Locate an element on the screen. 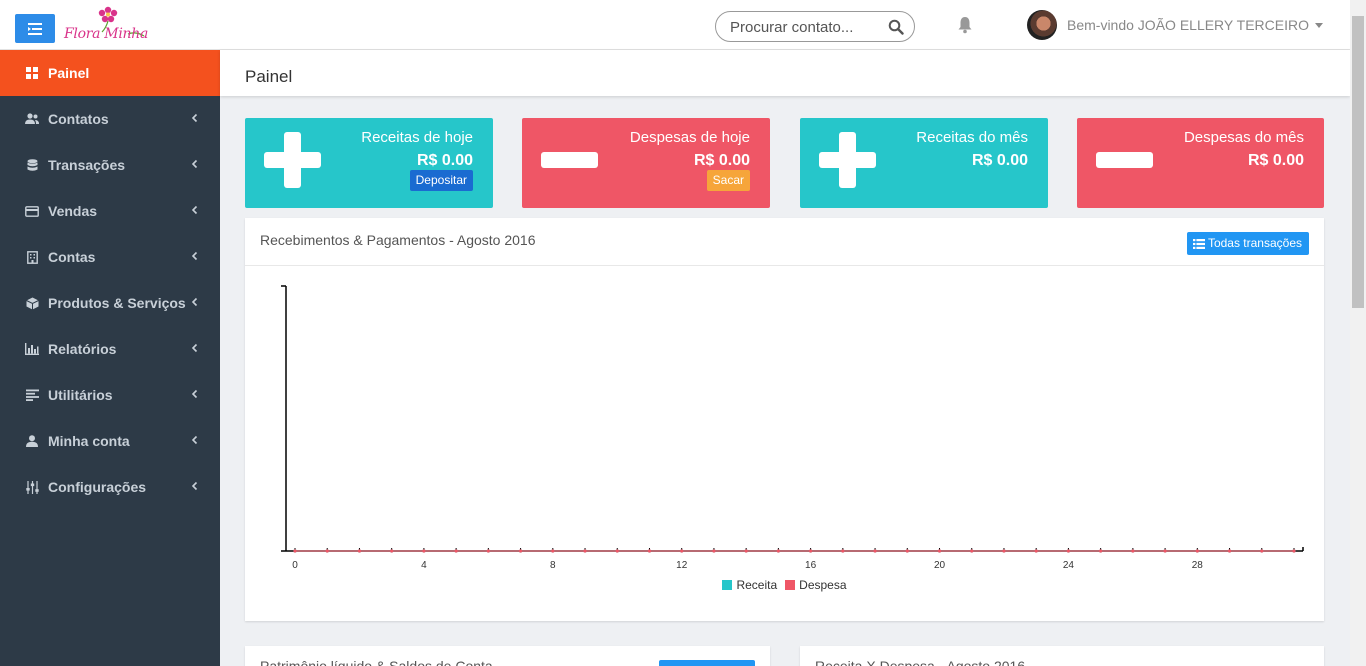  sidebar-item-label: Configurações is located at coordinates (97, 487).